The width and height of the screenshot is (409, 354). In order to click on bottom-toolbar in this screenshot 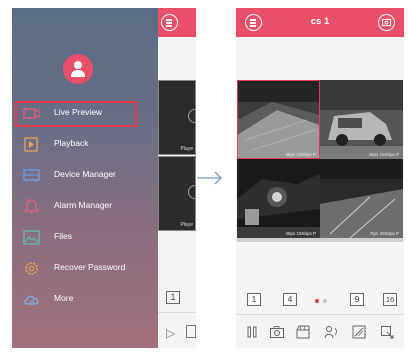, I will do `click(320, 332)`.